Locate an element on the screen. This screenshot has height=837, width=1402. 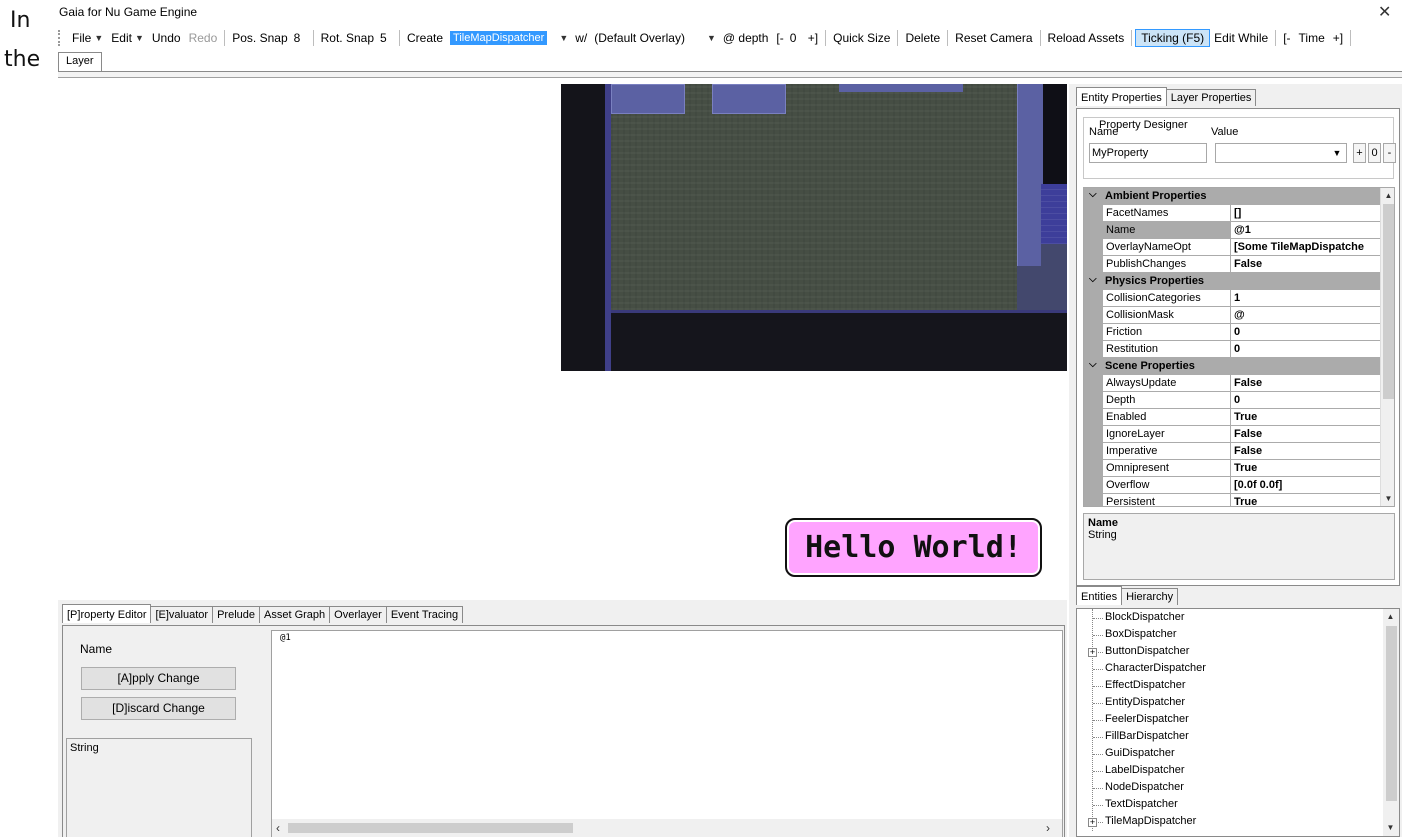
property-value: @ is located at coordinates (1305, 315).